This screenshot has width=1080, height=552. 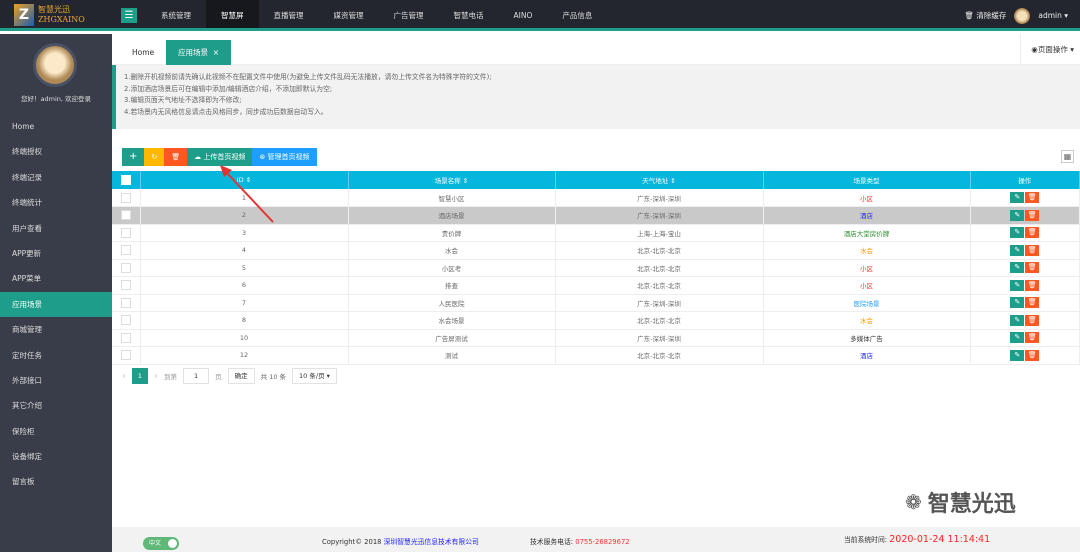 What do you see at coordinates (156, 376) in the screenshot?
I see `next-page: ›` at bounding box center [156, 376].